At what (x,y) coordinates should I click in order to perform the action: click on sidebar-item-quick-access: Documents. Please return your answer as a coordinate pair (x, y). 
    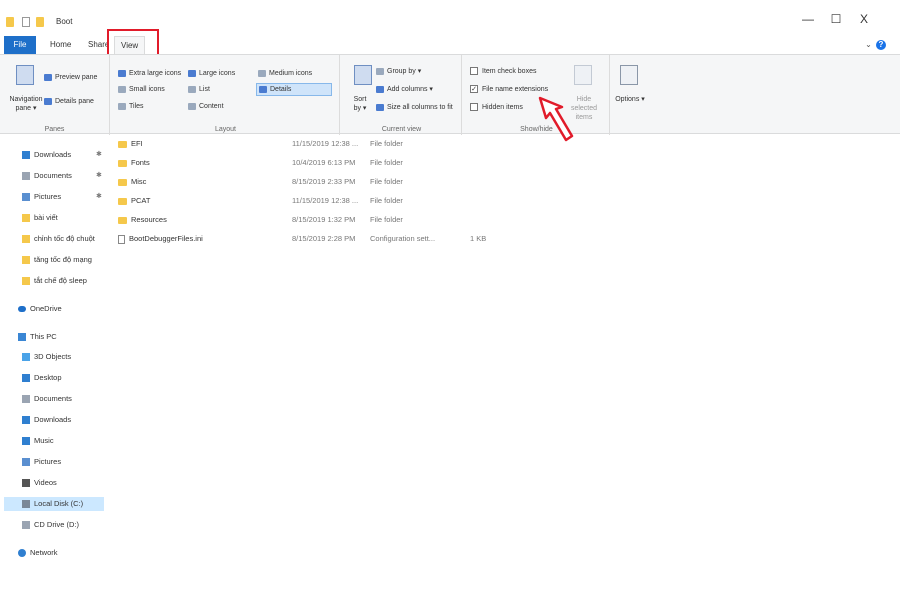
    Looking at the image, I should click on (47, 176).